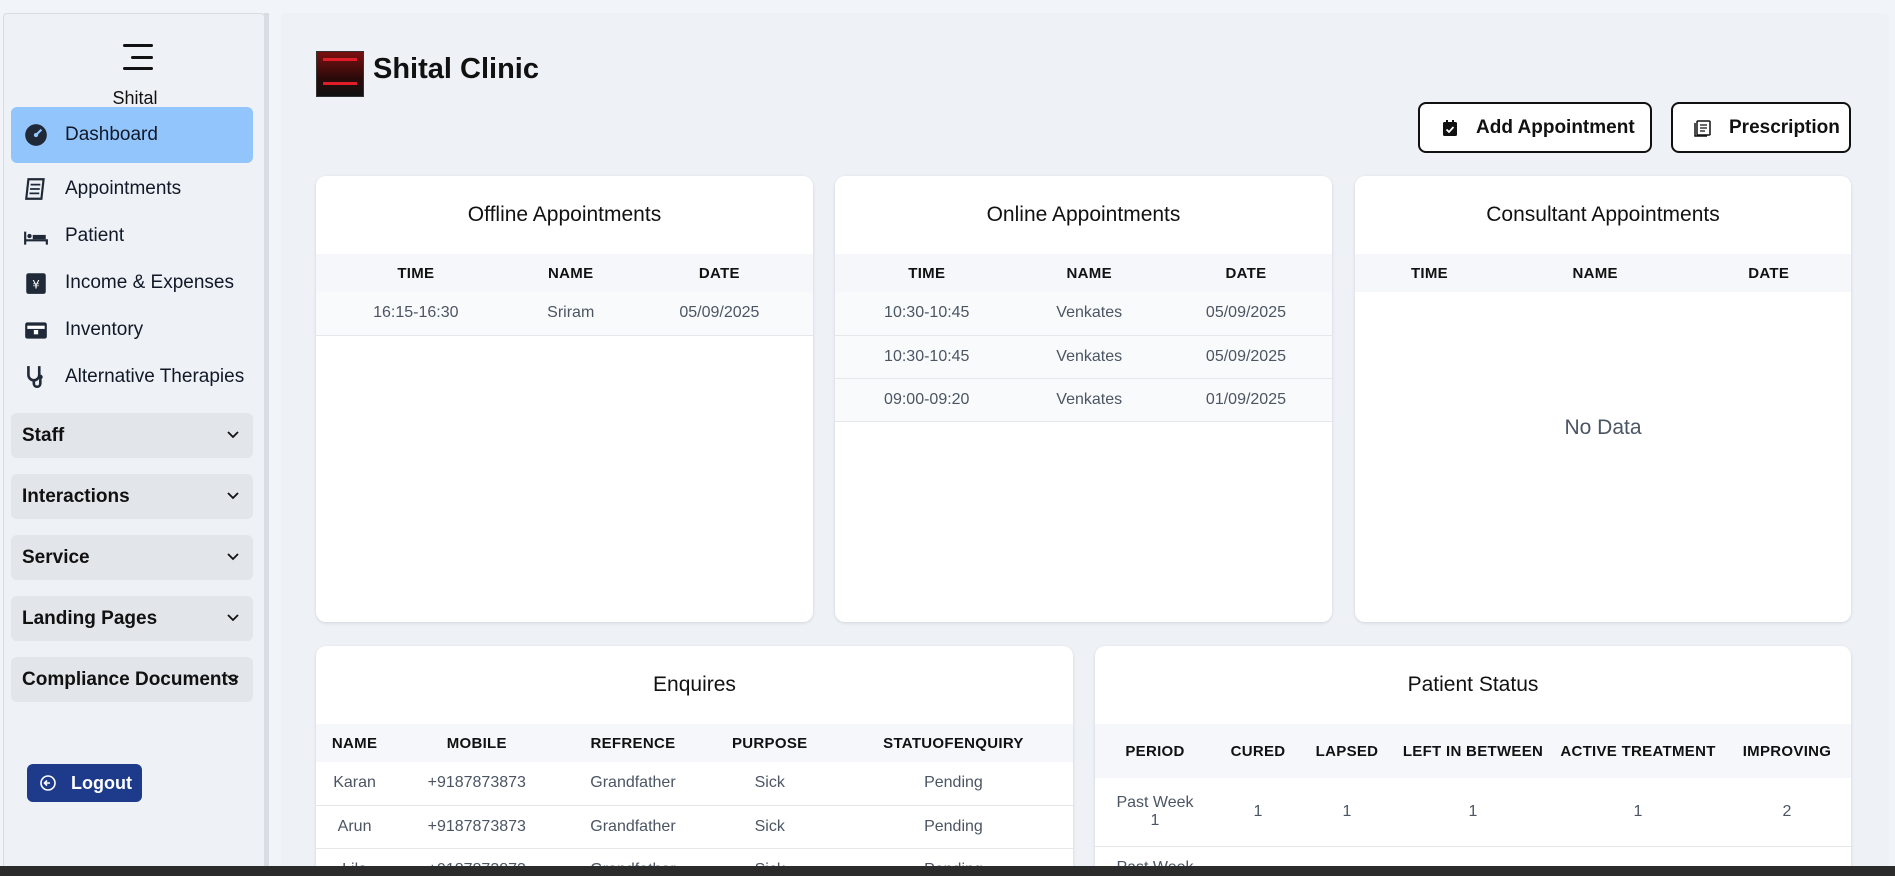 The width and height of the screenshot is (1895, 876). Describe the element at coordinates (1245, 400) in the screenshot. I see `table-cell: 01/09/2025` at that location.